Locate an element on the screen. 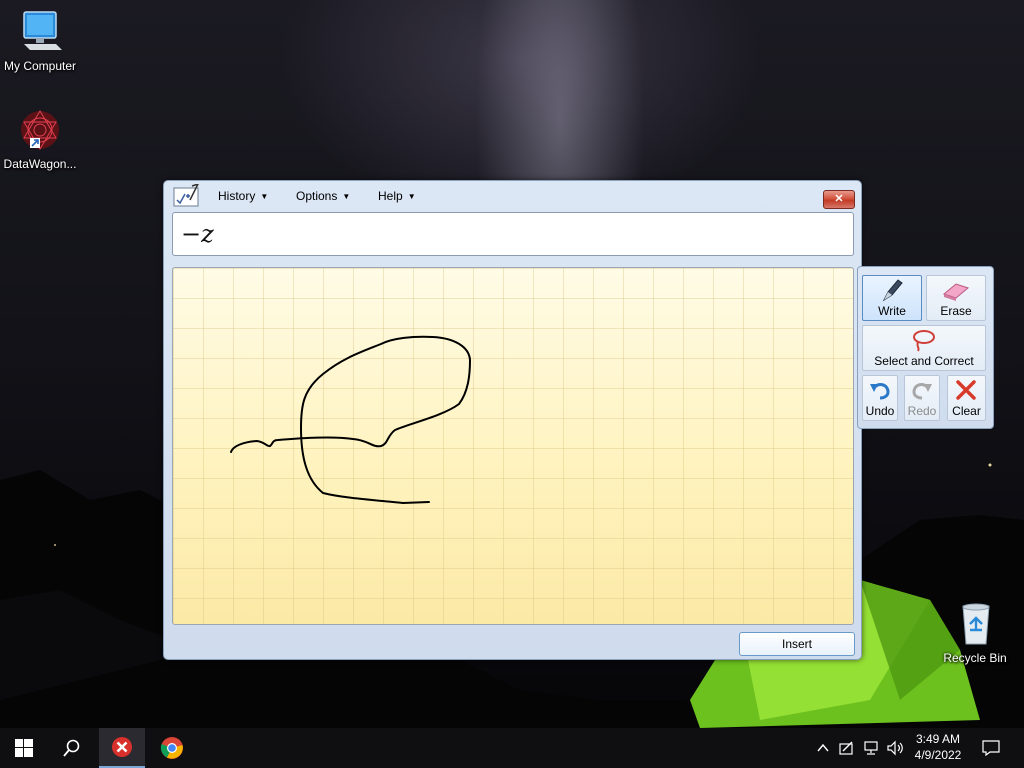  undo-button: Undo is located at coordinates (880, 398).